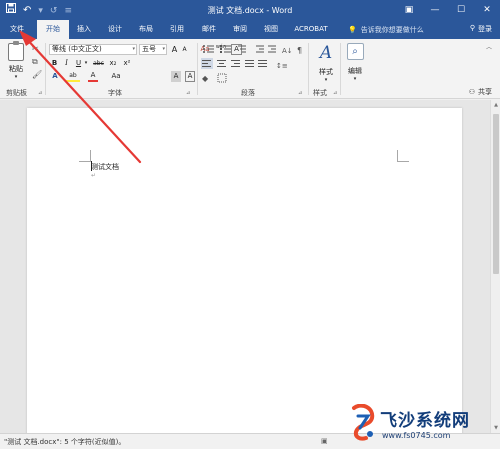 This screenshot has height=449, width=500. What do you see at coordinates (174, 49) in the screenshot?
I see `grow-font-button: A` at bounding box center [174, 49].